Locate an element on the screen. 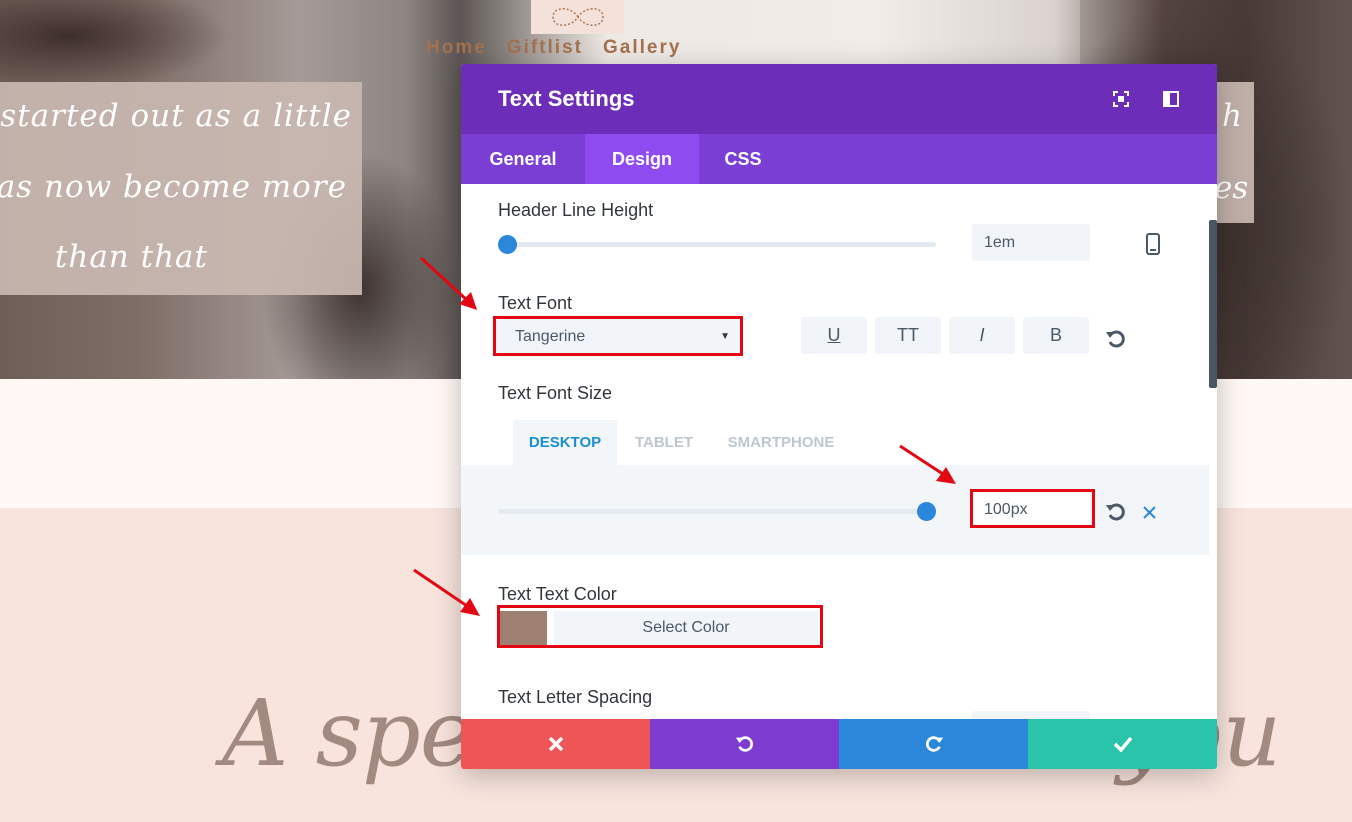 This screenshot has width=1352, height=822. quote-line: t started out as a little is located at coordinates (176, 116).